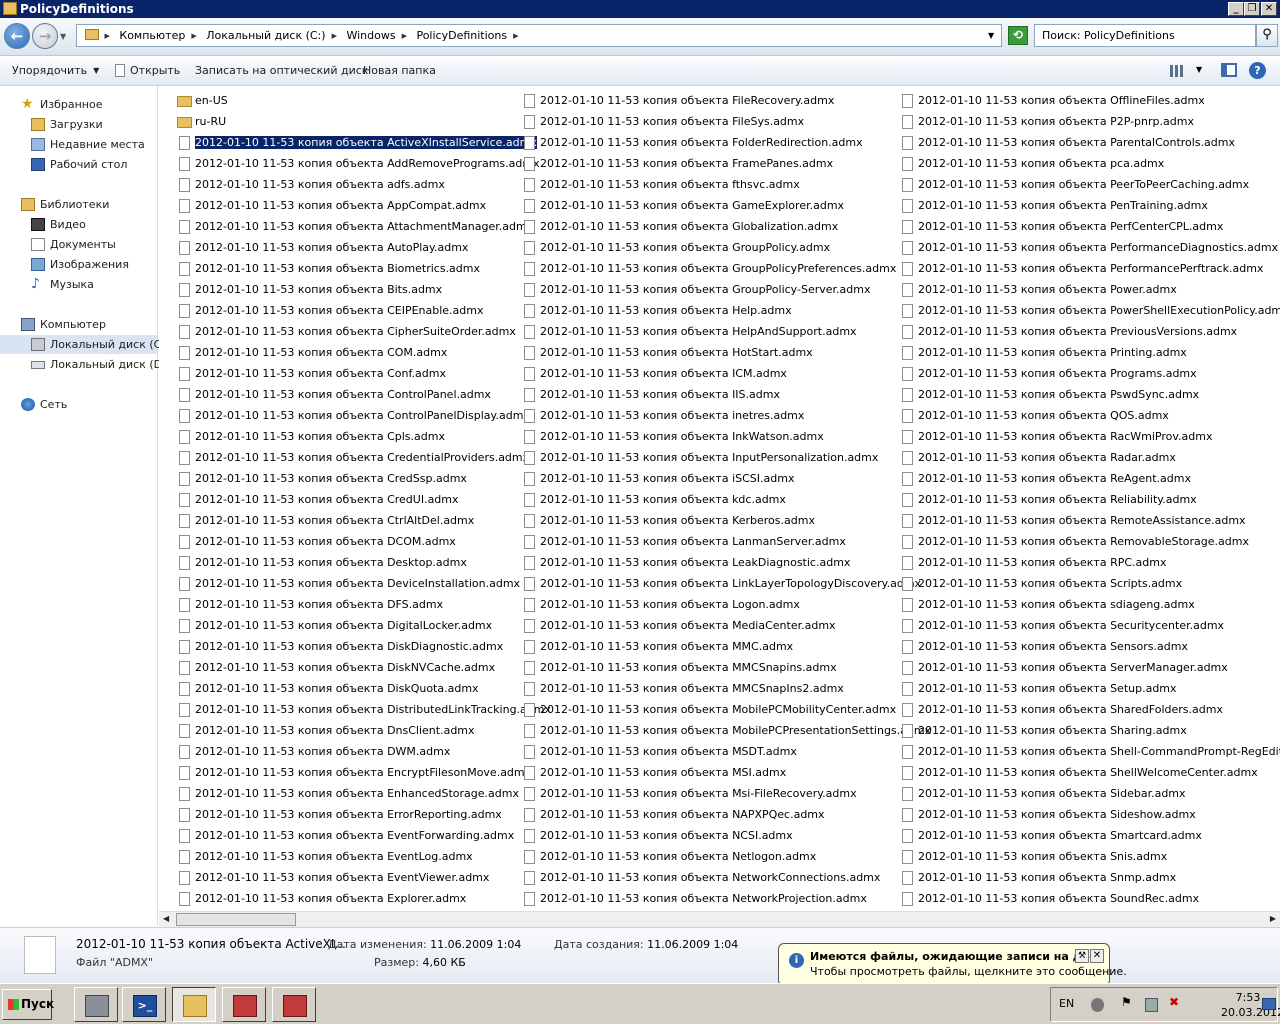 The image size is (1280, 1024). I want to click on nav-music: ♪ Музыка, so click(78, 284).